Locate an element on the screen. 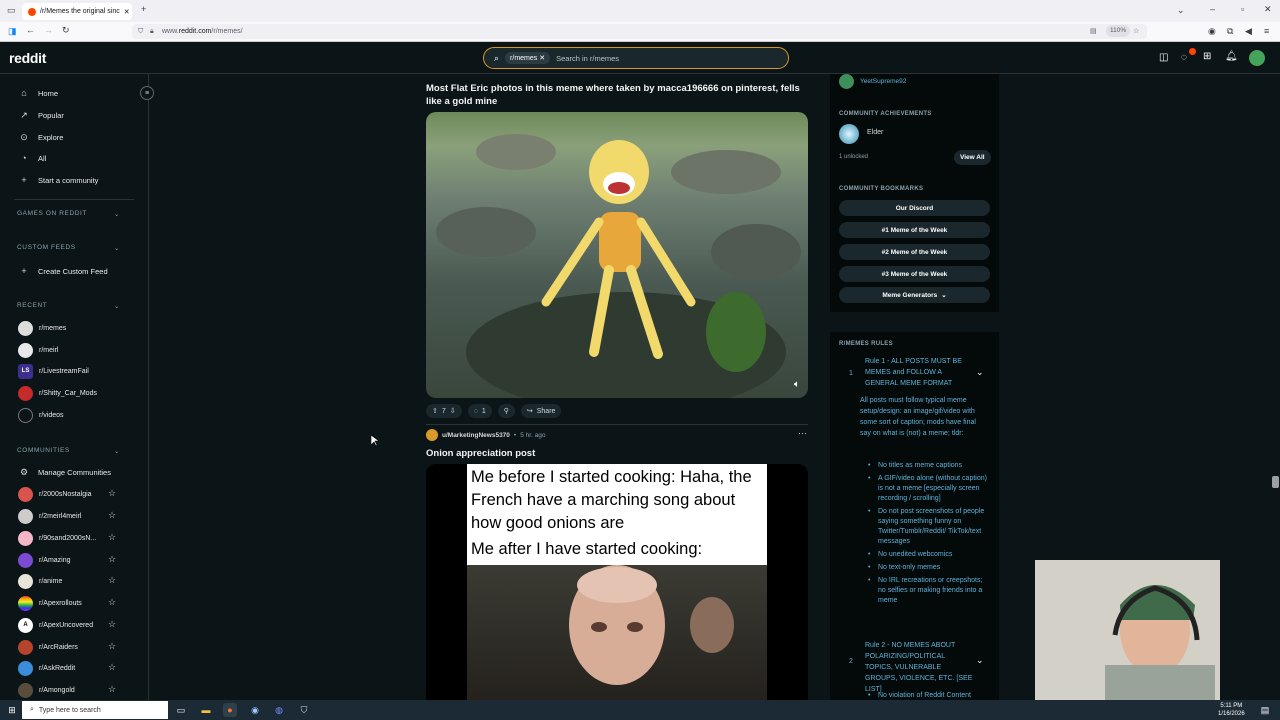 The height and width of the screenshot is (720, 1280). notifications-icon: 🔔︎ is located at coordinates (1231, 56).